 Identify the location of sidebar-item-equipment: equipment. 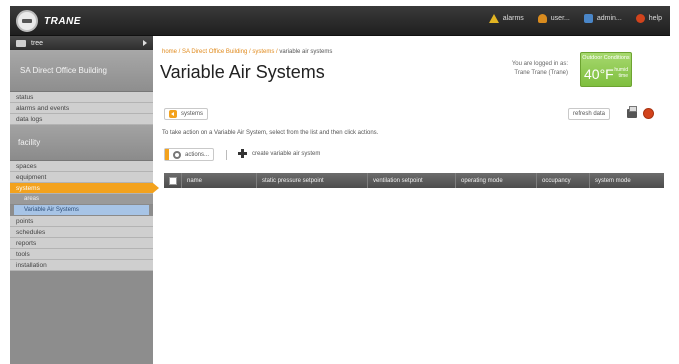
(81, 177).